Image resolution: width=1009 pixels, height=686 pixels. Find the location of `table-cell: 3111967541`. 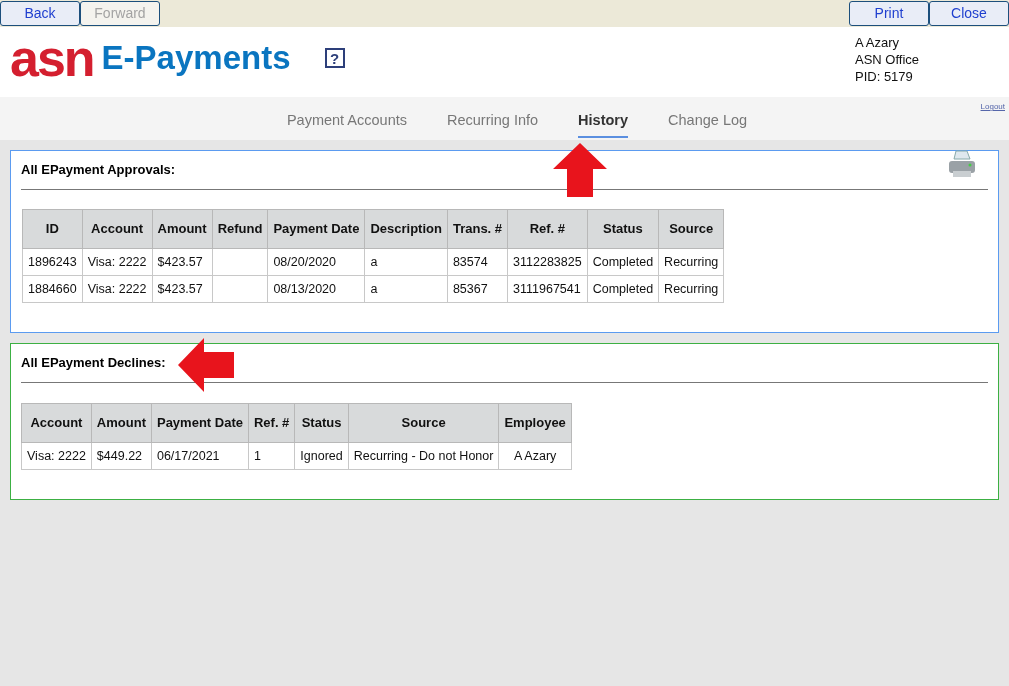

table-cell: 3111967541 is located at coordinates (547, 289).